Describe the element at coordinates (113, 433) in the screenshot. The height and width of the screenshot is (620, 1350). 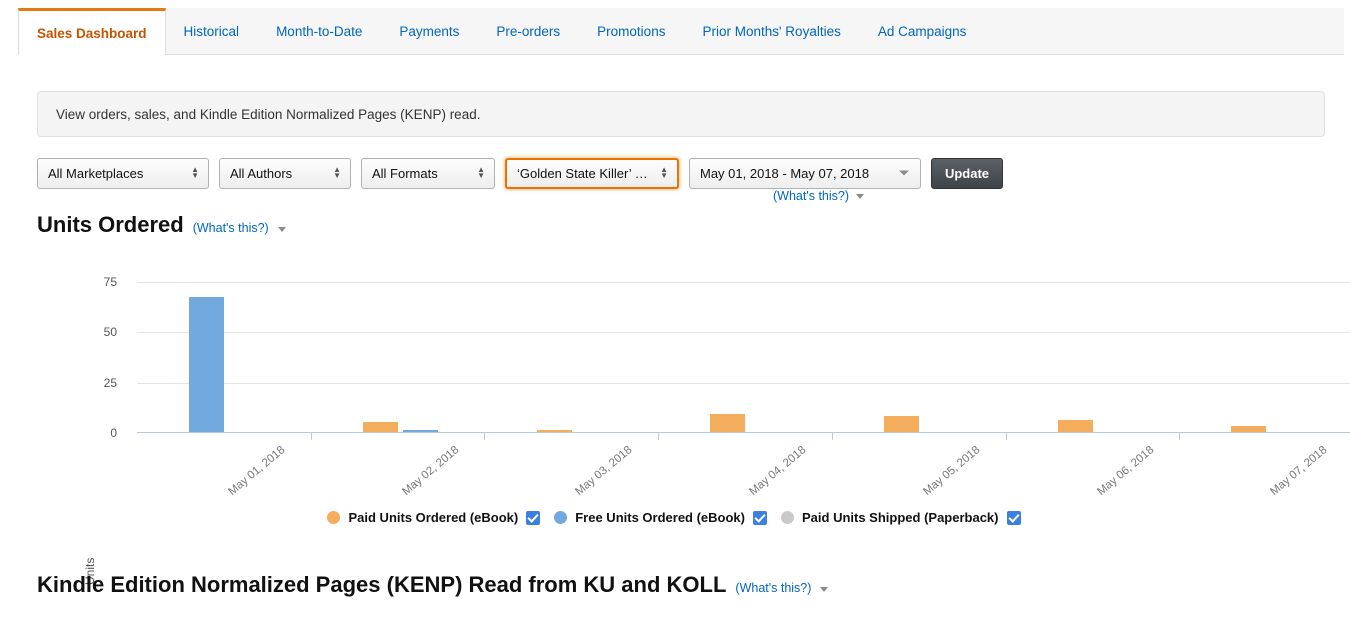
I see `y-axis-tick: 0` at that location.